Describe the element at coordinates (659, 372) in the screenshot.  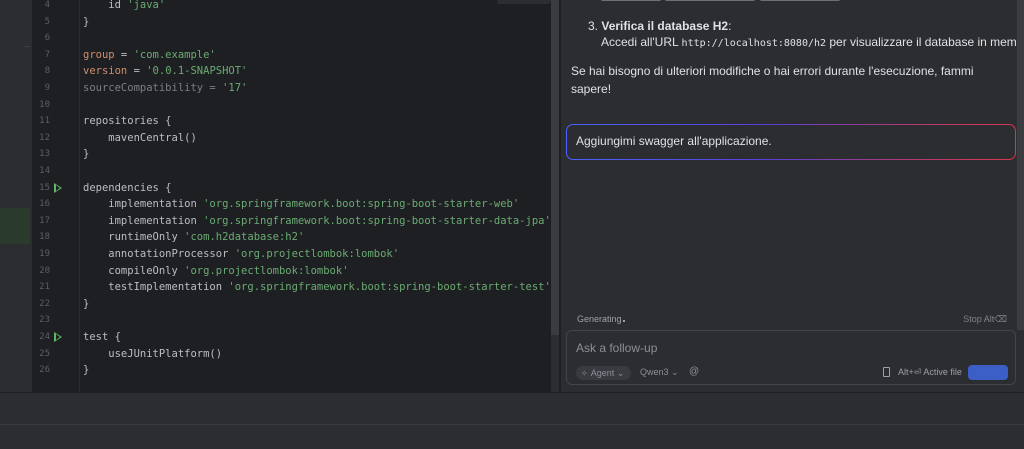
I see `model-selector: Qwen3 ⌄` at that location.